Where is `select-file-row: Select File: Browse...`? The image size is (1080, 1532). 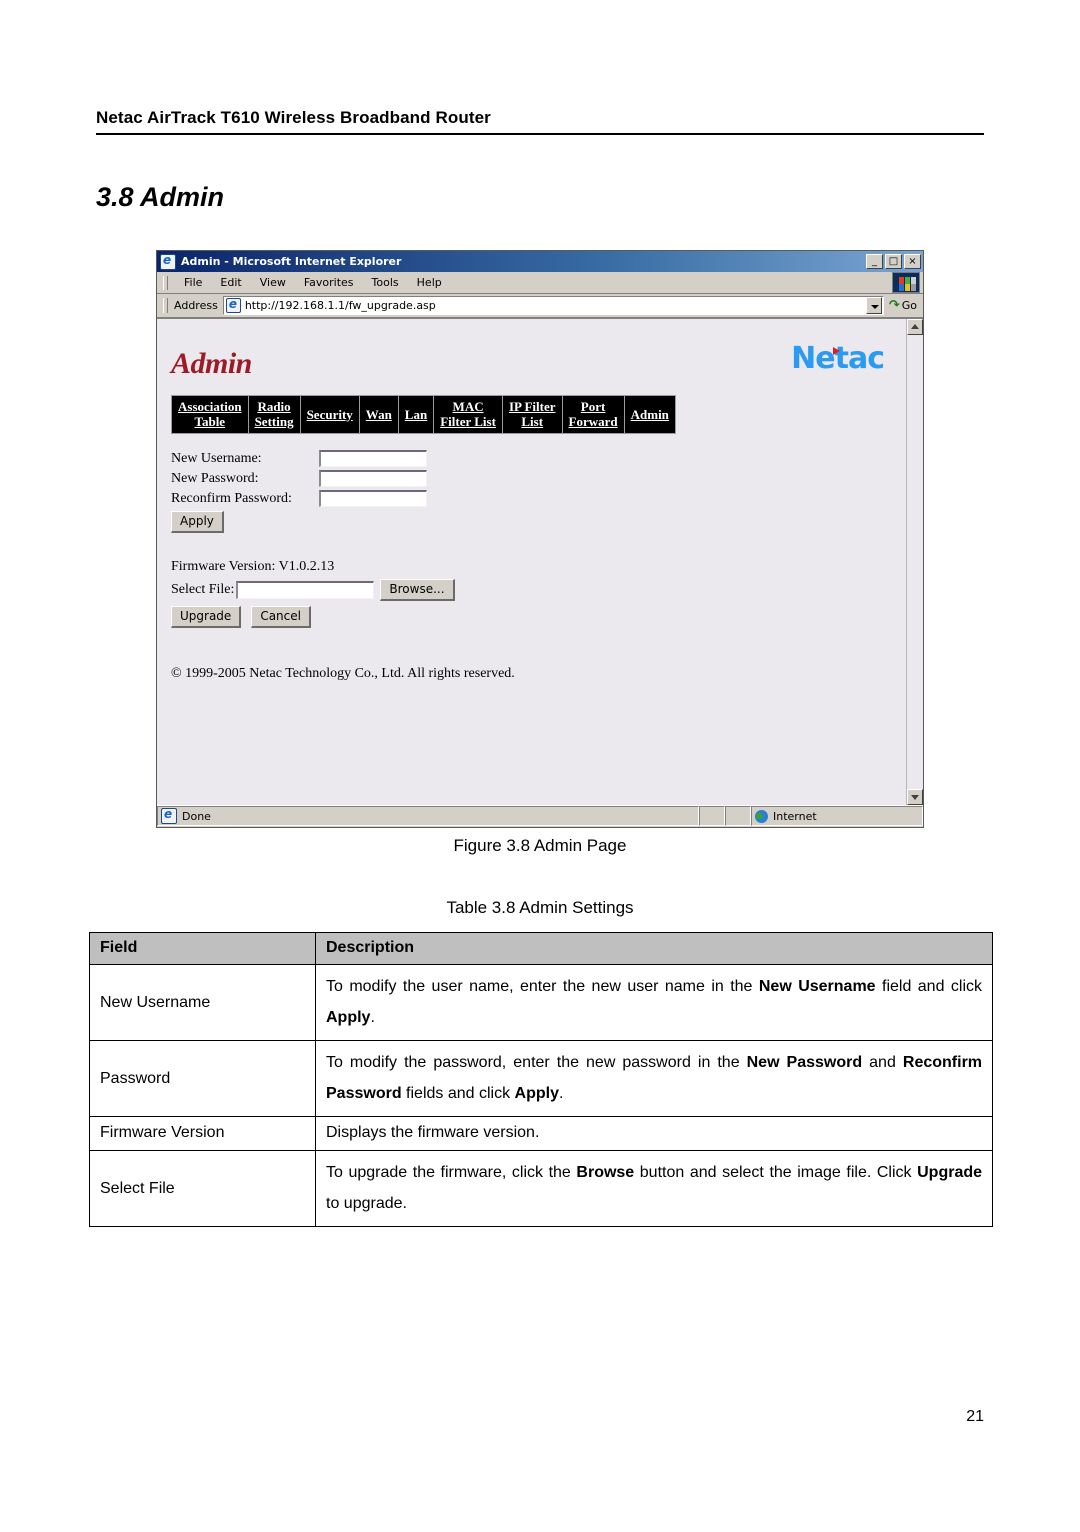 select-file-row: Select File: Browse... is located at coordinates (538, 590).